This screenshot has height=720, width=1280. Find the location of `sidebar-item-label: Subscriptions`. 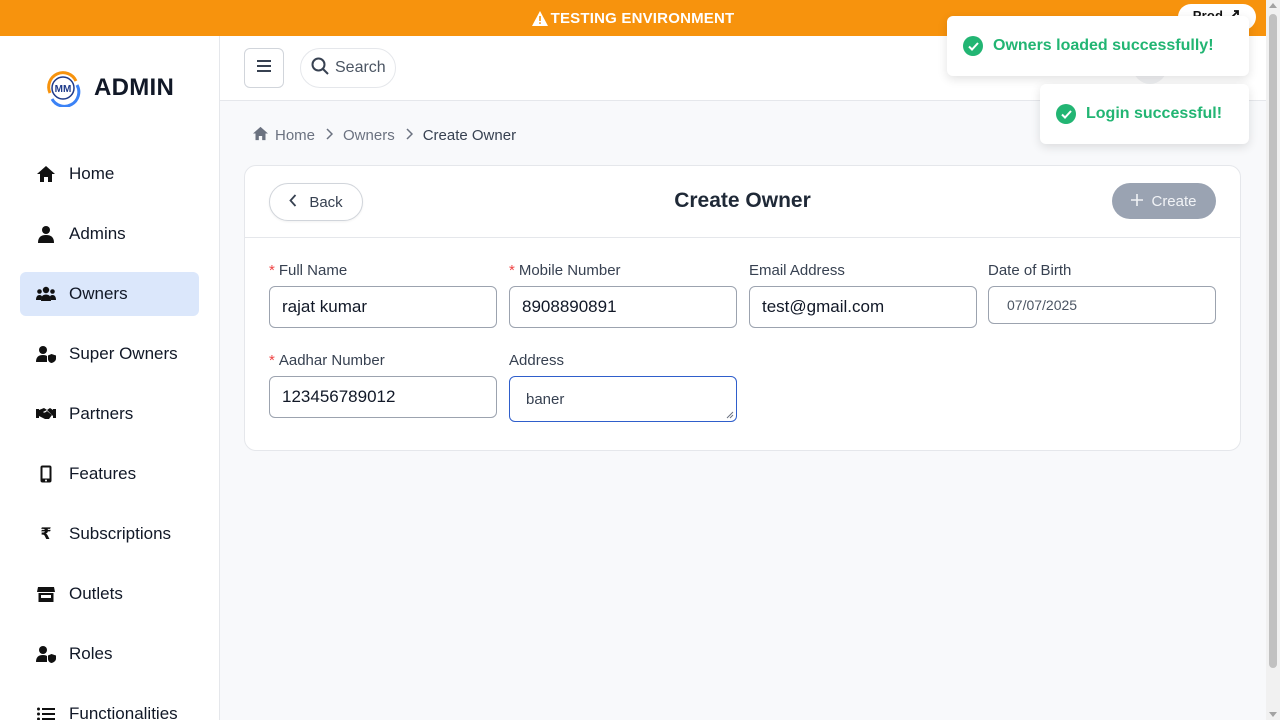

sidebar-item-label: Subscriptions is located at coordinates (120, 533).